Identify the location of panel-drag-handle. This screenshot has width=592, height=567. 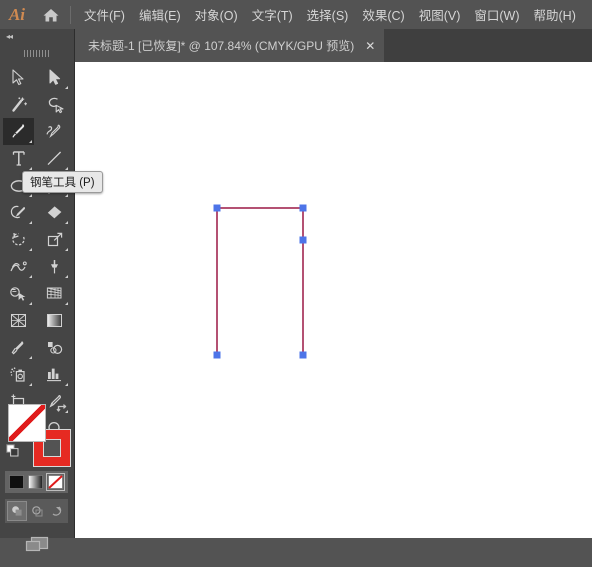
(37, 53).